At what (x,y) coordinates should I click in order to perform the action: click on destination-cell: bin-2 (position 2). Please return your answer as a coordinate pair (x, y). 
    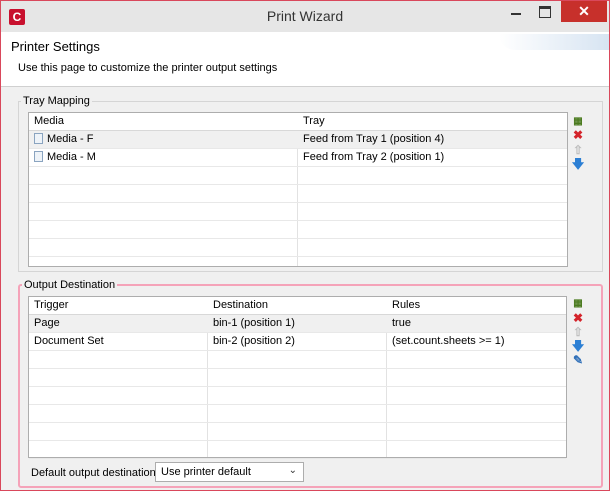
    Looking at the image, I should click on (296, 341).